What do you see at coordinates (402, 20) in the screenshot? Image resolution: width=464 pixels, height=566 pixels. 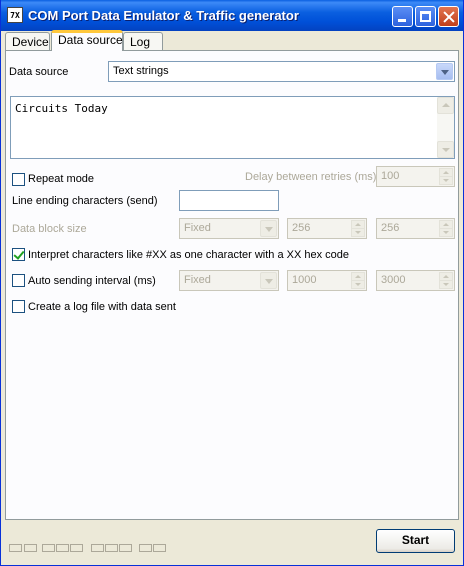 I see `minimize-icon` at bounding box center [402, 20].